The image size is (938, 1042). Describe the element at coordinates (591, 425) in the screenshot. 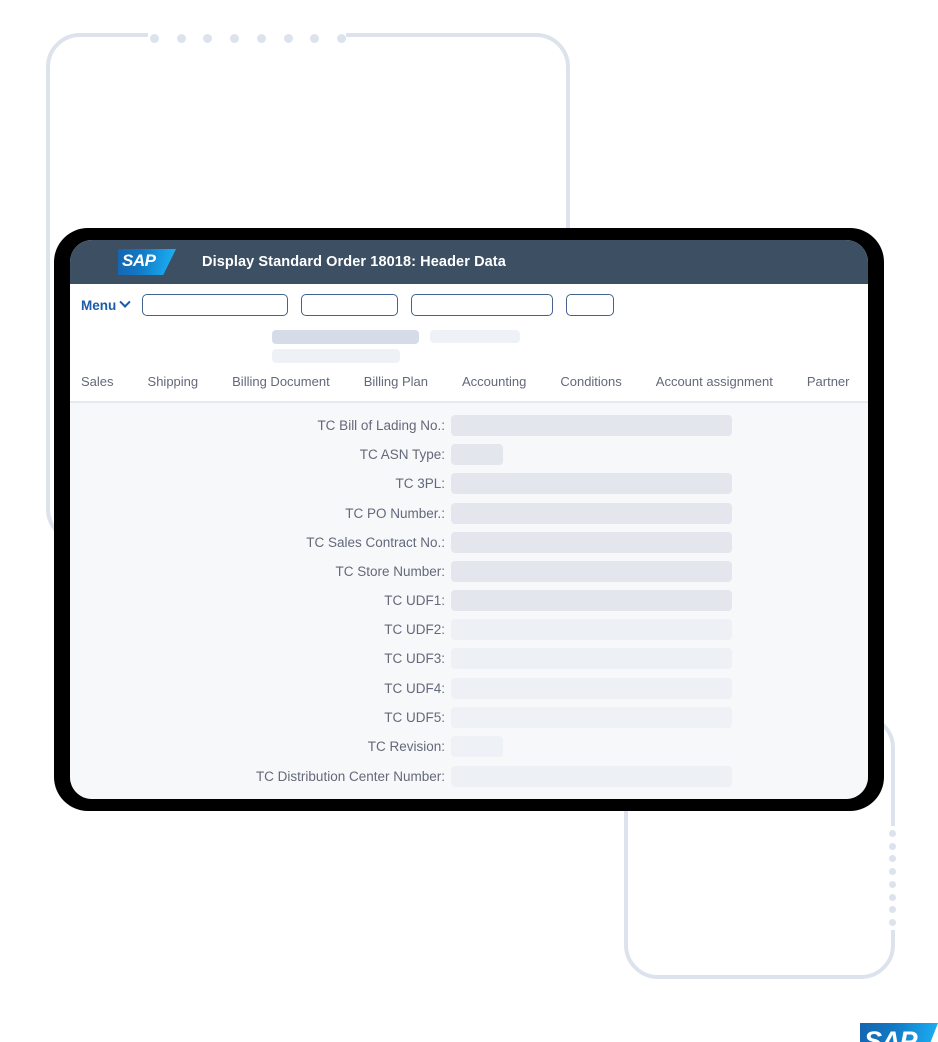

I see `field-input-tc-bill-of-lading-no` at that location.